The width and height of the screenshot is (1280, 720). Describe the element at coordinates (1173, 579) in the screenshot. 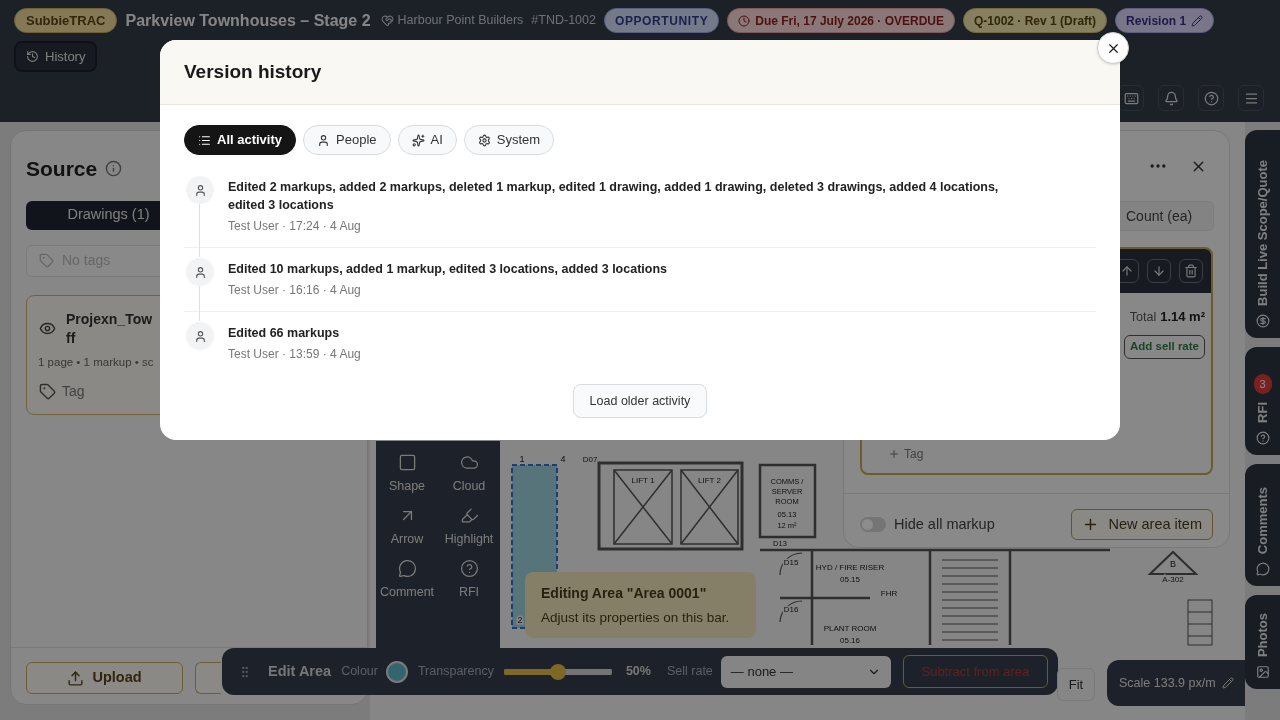

I see `plan-label: A-302` at that location.